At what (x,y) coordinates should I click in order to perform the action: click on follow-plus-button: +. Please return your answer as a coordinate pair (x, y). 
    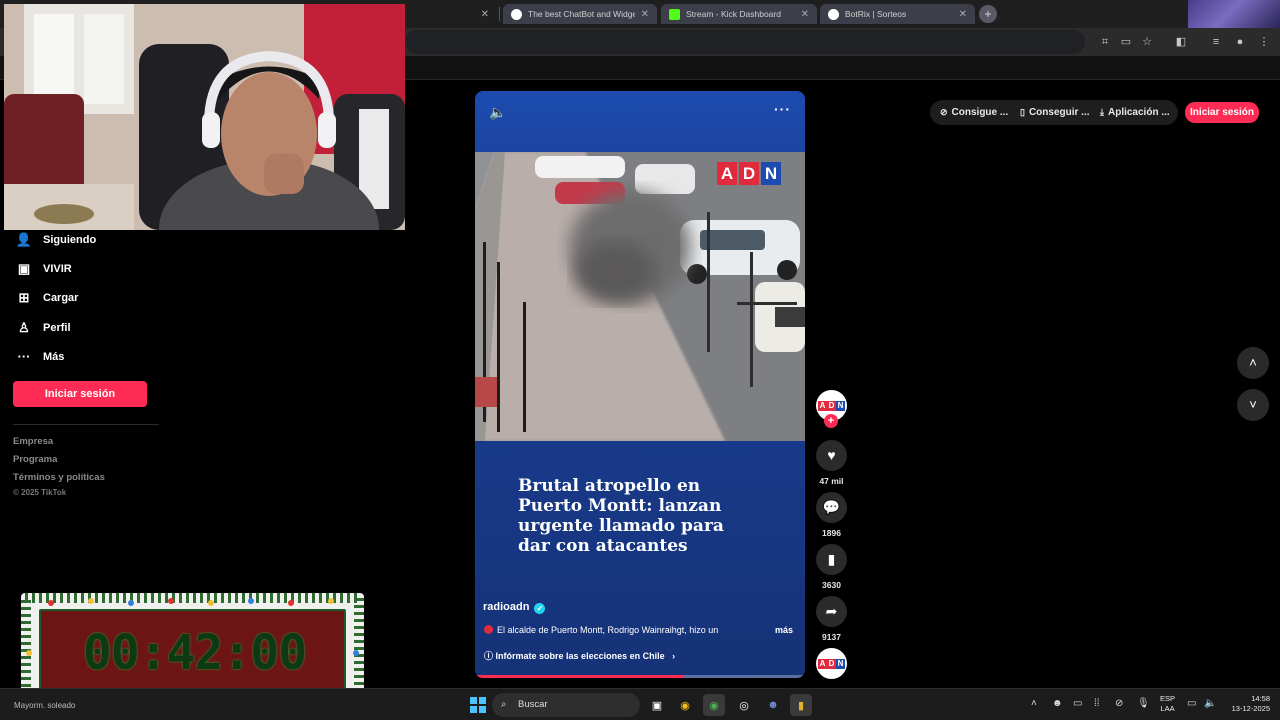
    Looking at the image, I should click on (831, 421).